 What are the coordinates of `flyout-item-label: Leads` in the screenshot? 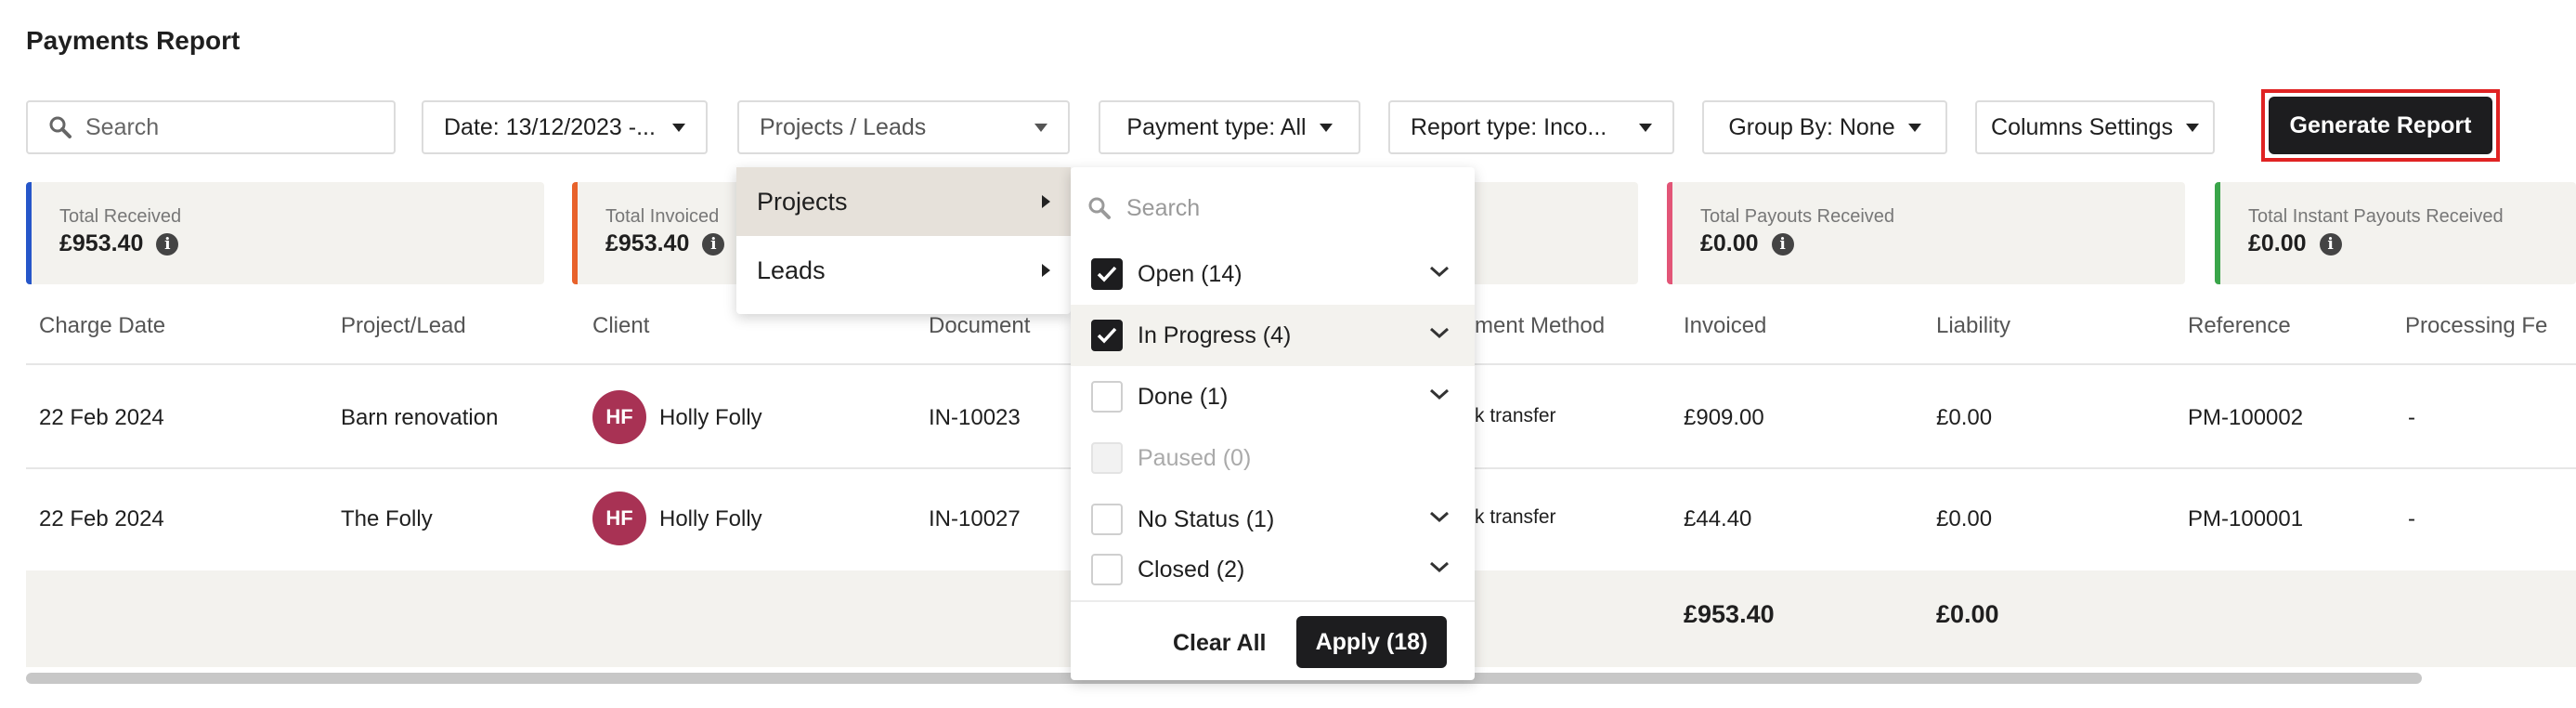 It's located at (791, 270).